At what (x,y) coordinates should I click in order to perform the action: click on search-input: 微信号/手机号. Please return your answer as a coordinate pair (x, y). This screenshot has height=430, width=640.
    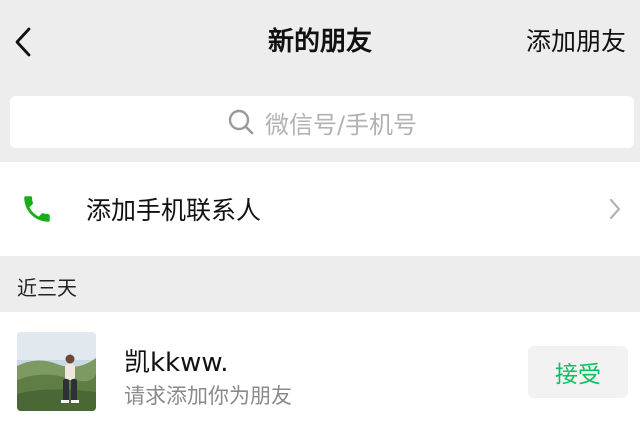
    Looking at the image, I should click on (322, 122).